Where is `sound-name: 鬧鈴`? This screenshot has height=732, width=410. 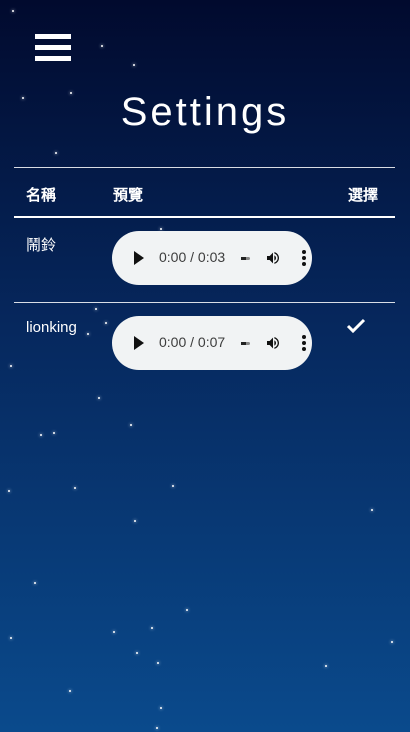
sound-name: 鬧鈴 is located at coordinates (41, 245).